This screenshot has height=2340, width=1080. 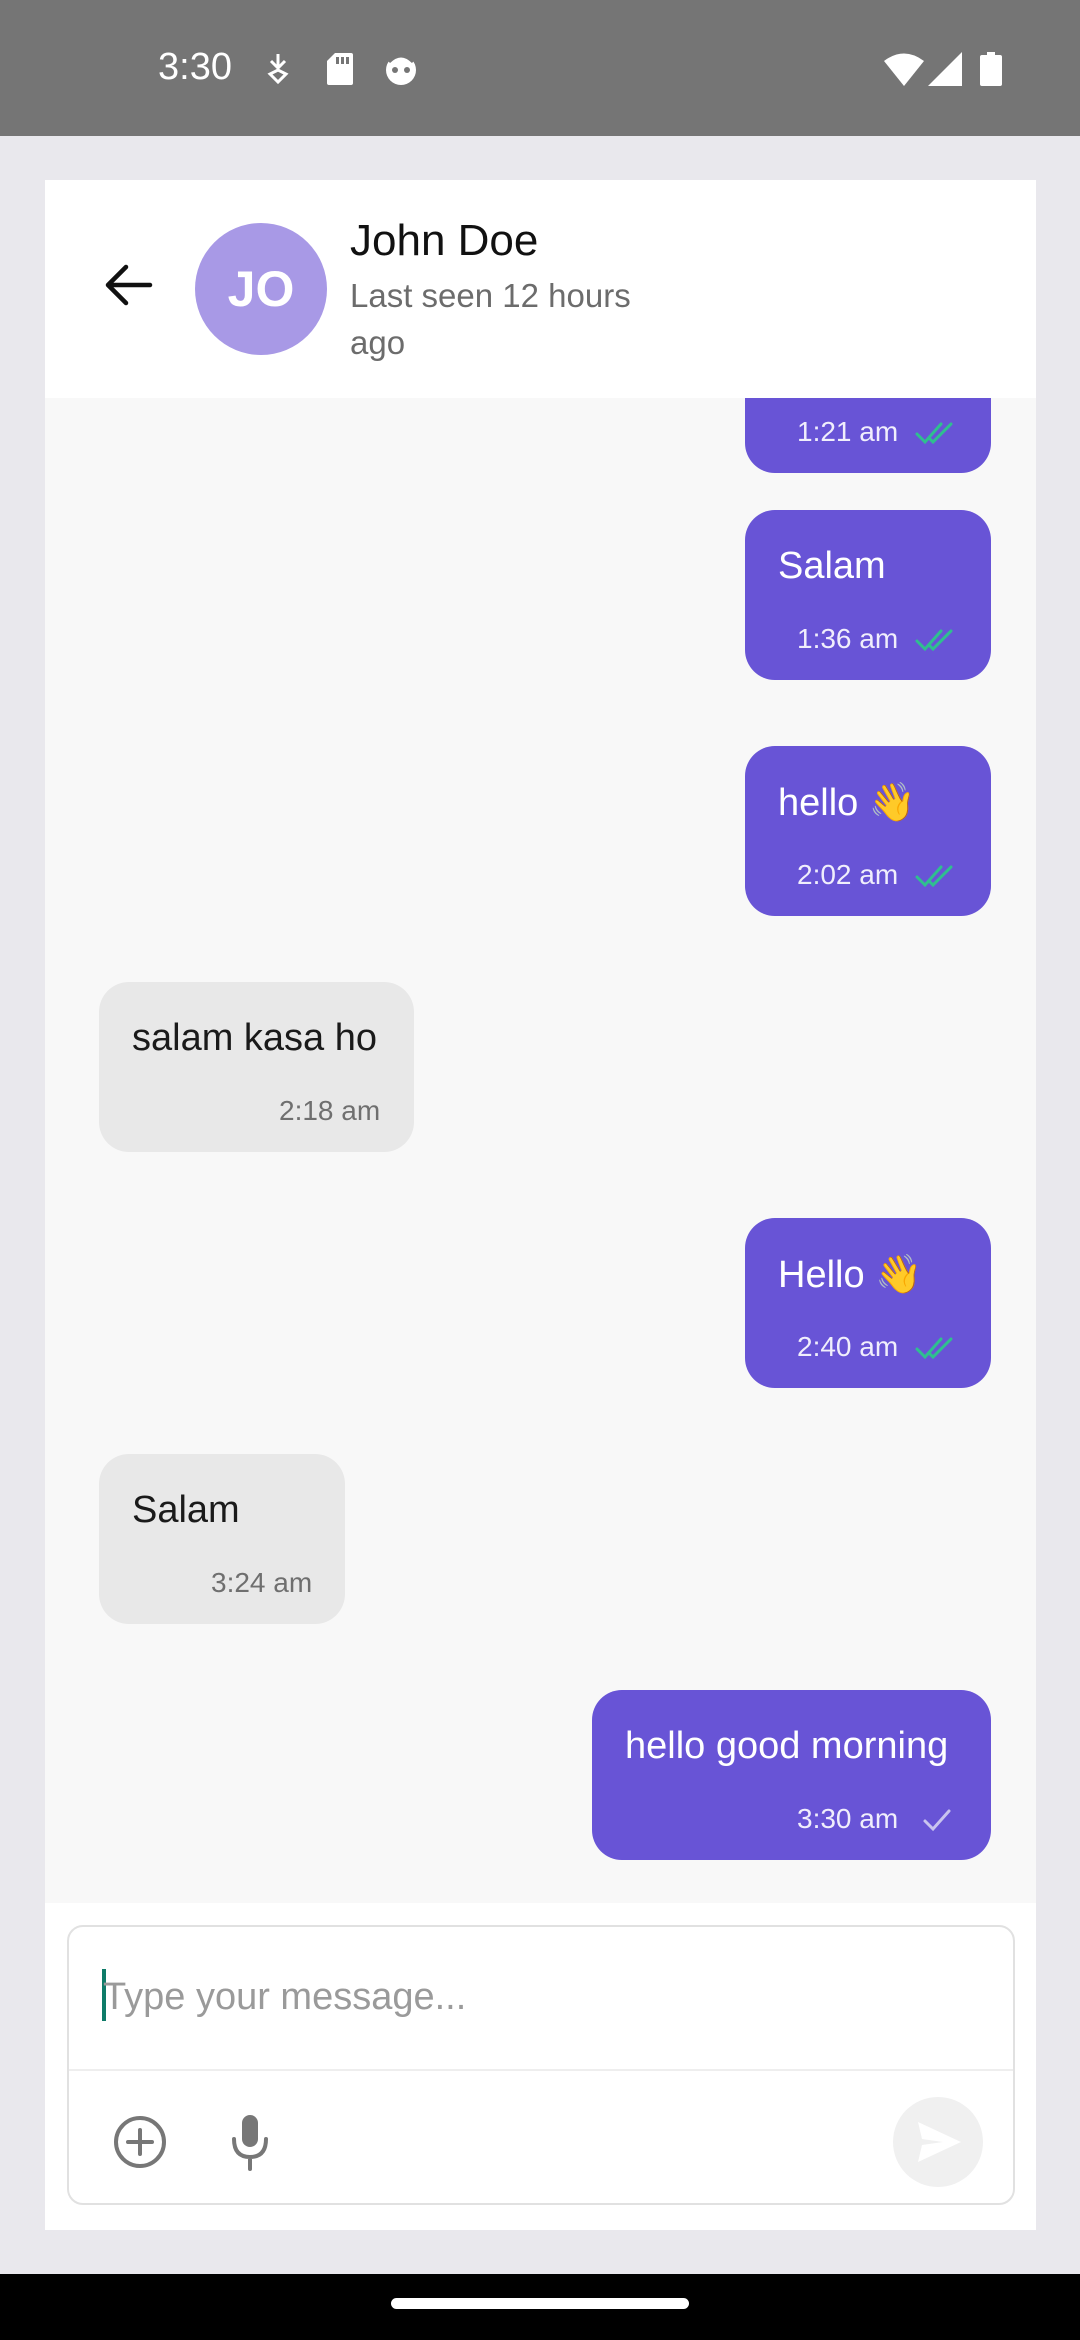 I want to click on message-bubble-outgoing: Salam 1:36 am, so click(x=868, y=595).